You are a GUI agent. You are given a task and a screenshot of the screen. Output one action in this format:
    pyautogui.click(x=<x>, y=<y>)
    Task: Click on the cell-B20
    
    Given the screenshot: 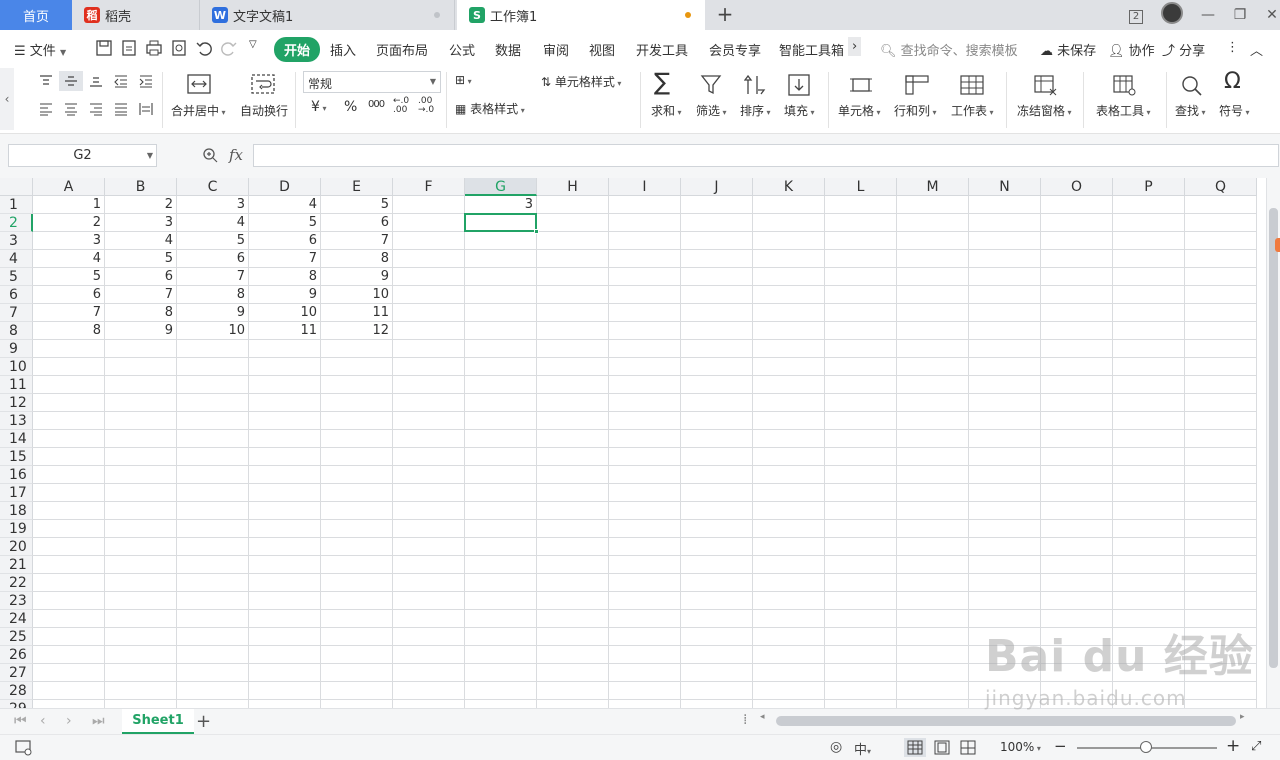 What is the action you would take?
    pyautogui.click(x=141, y=547)
    